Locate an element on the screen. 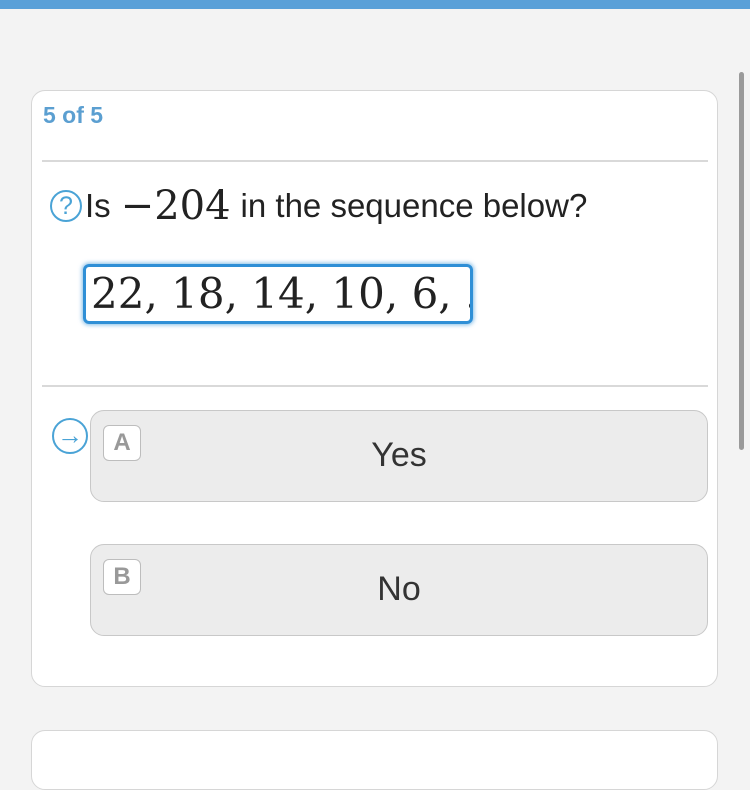 This screenshot has width=750, height=790. option-a-button: A Yes is located at coordinates (399, 456).